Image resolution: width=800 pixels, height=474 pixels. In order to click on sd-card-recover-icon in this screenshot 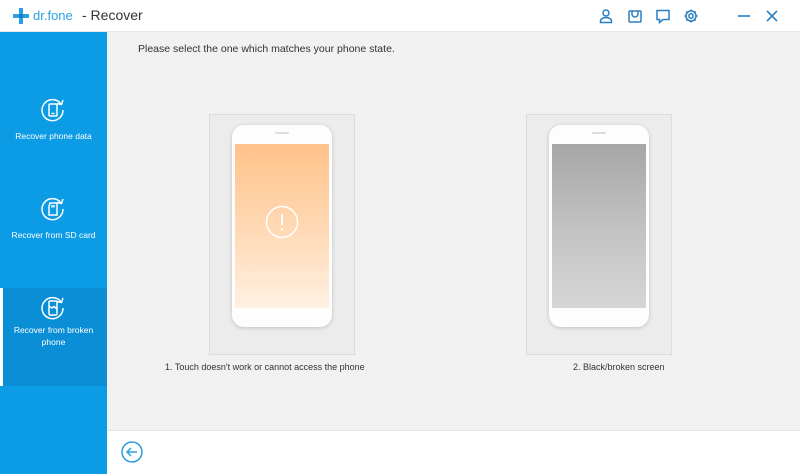, I will do `click(52, 209)`.